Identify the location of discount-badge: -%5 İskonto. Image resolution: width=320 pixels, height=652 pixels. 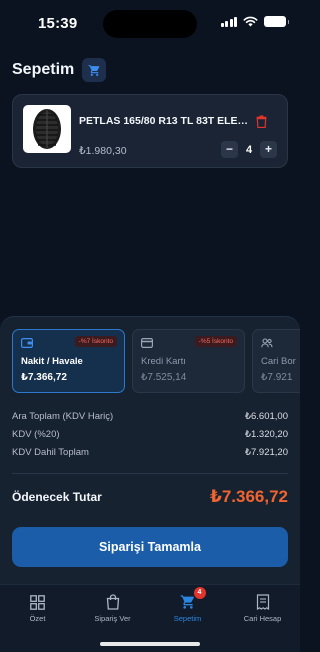
(215, 341).